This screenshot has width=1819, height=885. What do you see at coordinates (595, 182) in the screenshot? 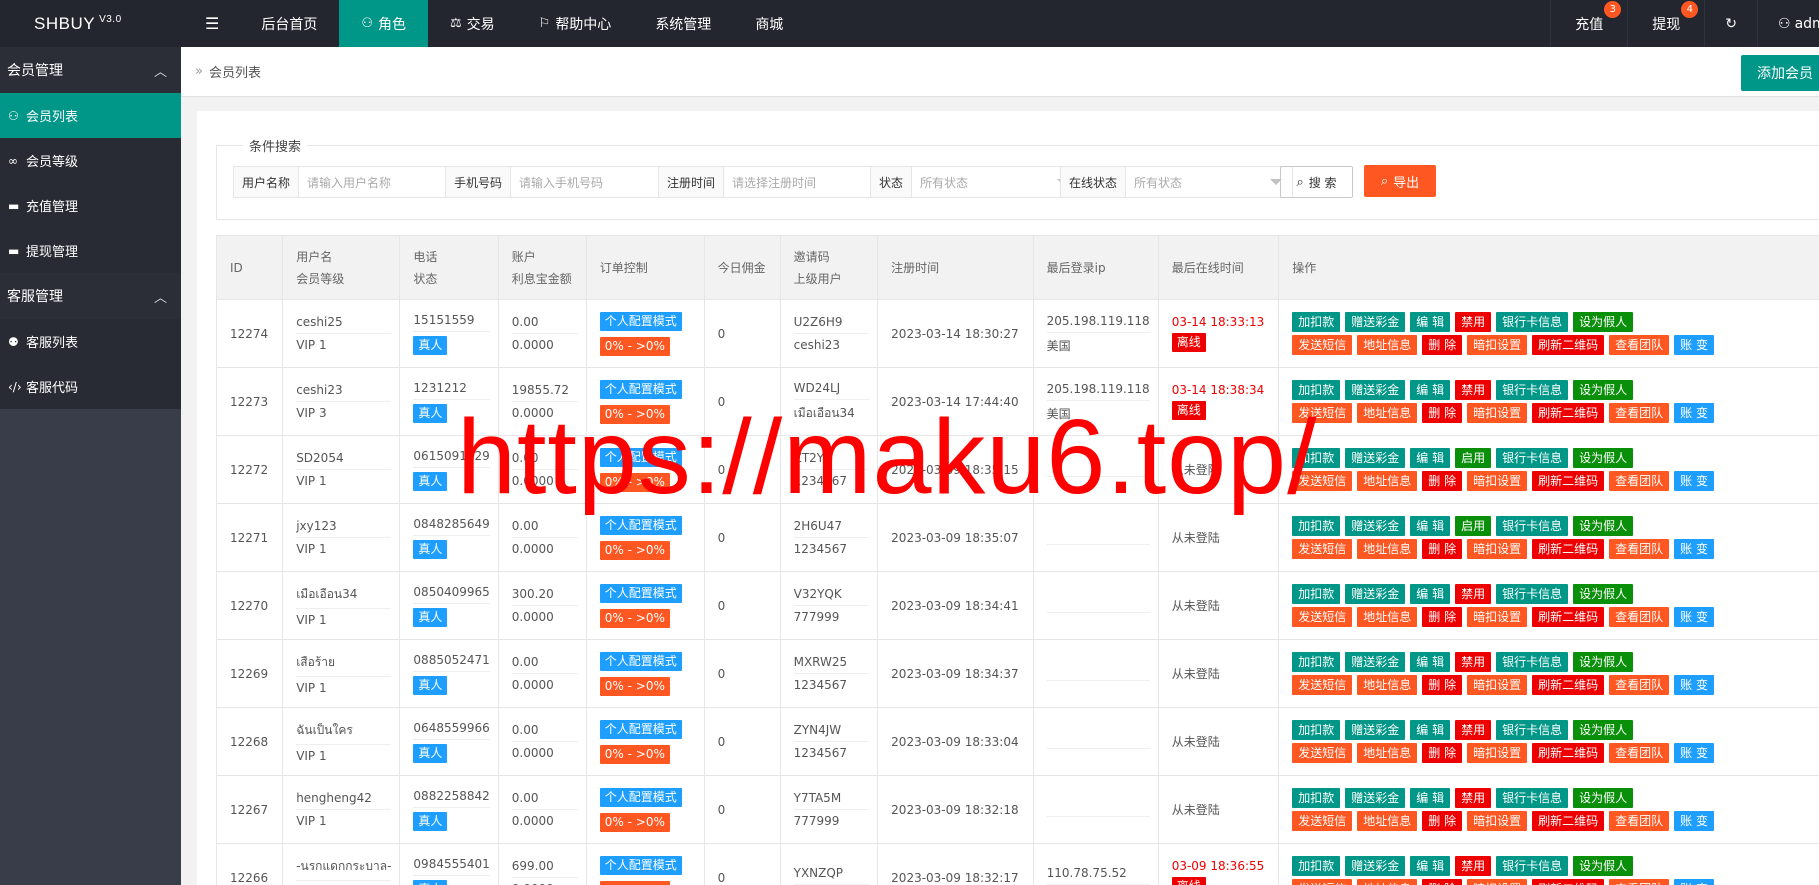
I see `phone-input: 请输入手机号码` at bounding box center [595, 182].